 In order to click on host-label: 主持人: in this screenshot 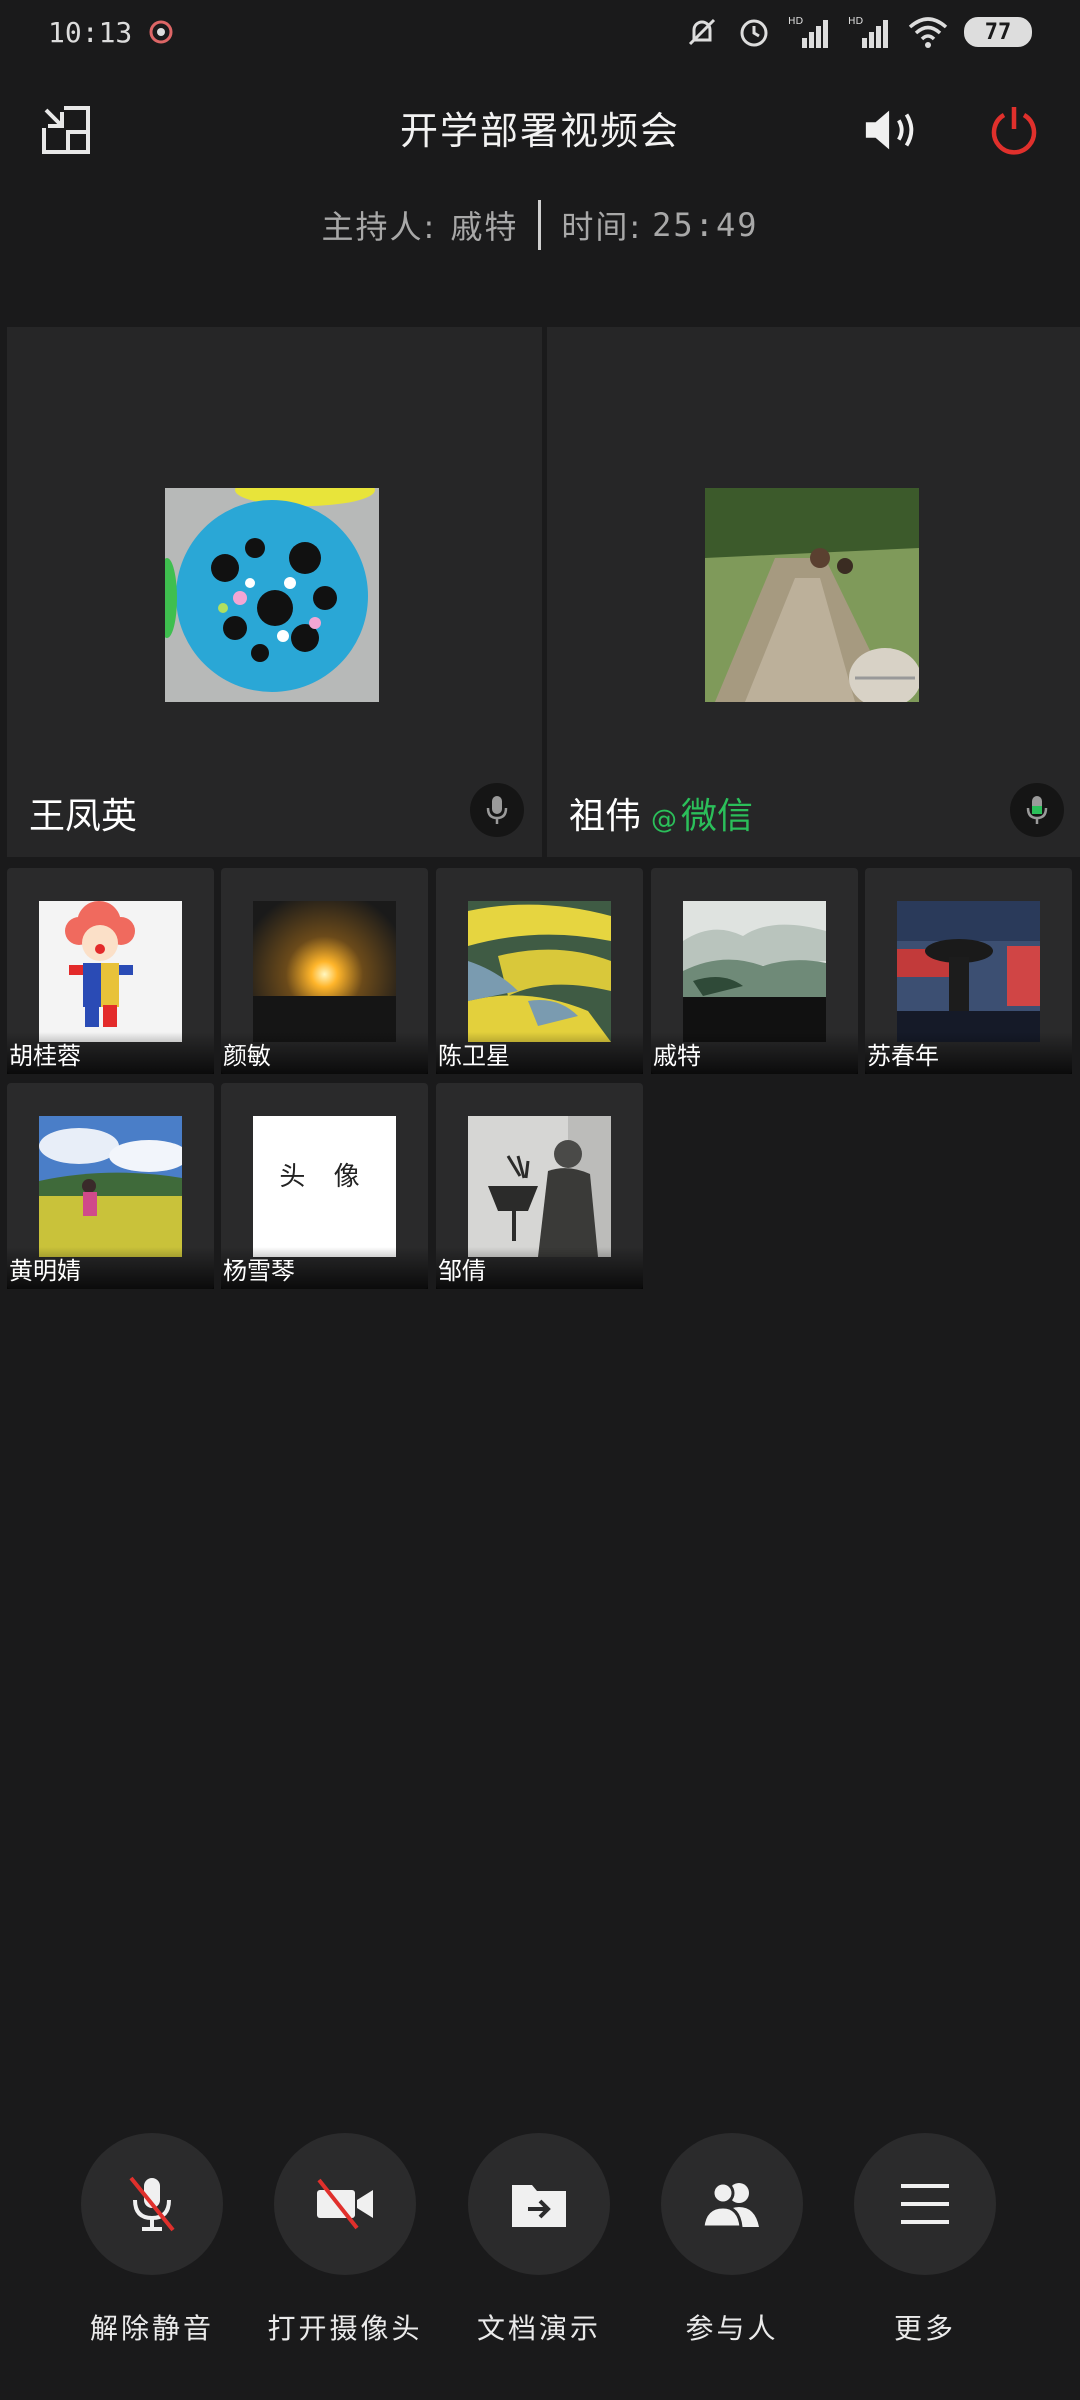, I will do `click(379, 227)`.